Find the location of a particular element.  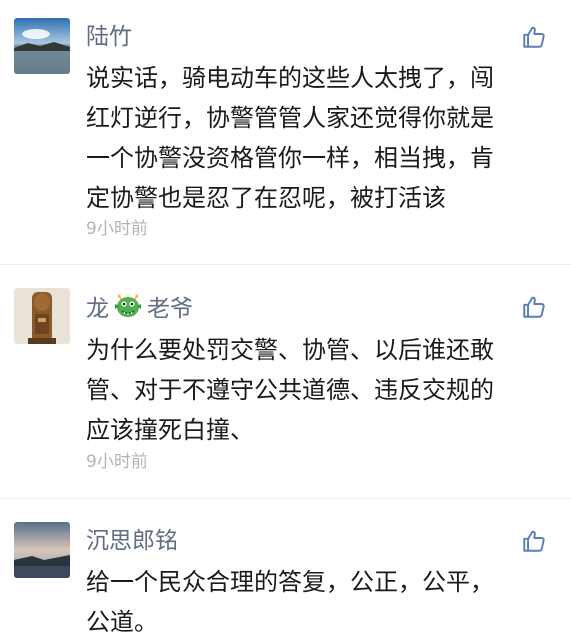

comment-username: 龙 老爷 is located at coordinates (139, 310).